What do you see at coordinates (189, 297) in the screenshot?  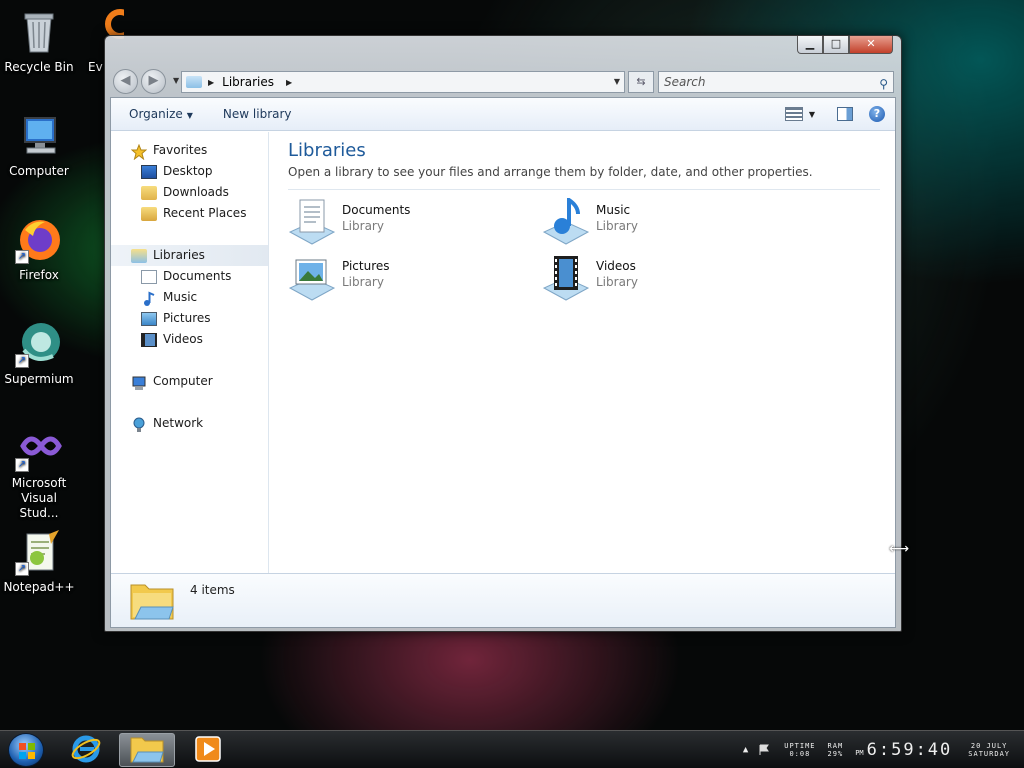 I see `nav-music: Music` at bounding box center [189, 297].